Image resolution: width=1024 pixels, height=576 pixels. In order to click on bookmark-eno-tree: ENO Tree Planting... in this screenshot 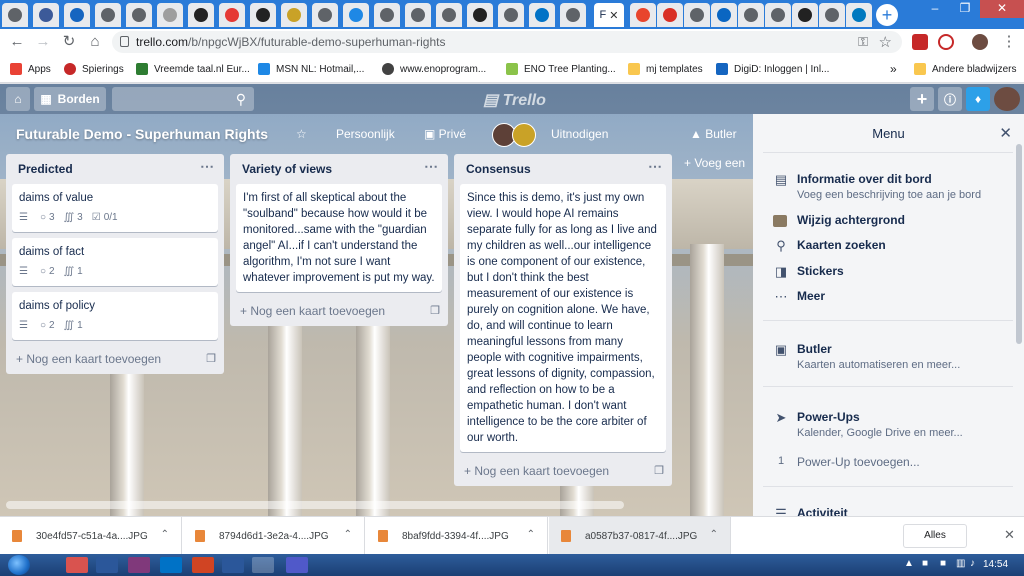, I will do `click(561, 69)`.